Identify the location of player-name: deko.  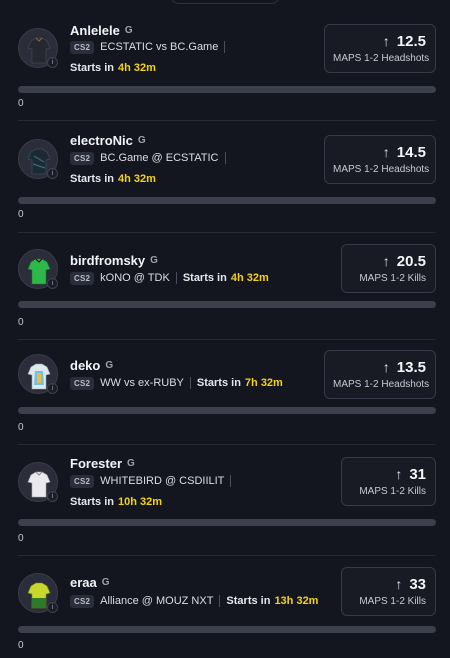
(85, 365).